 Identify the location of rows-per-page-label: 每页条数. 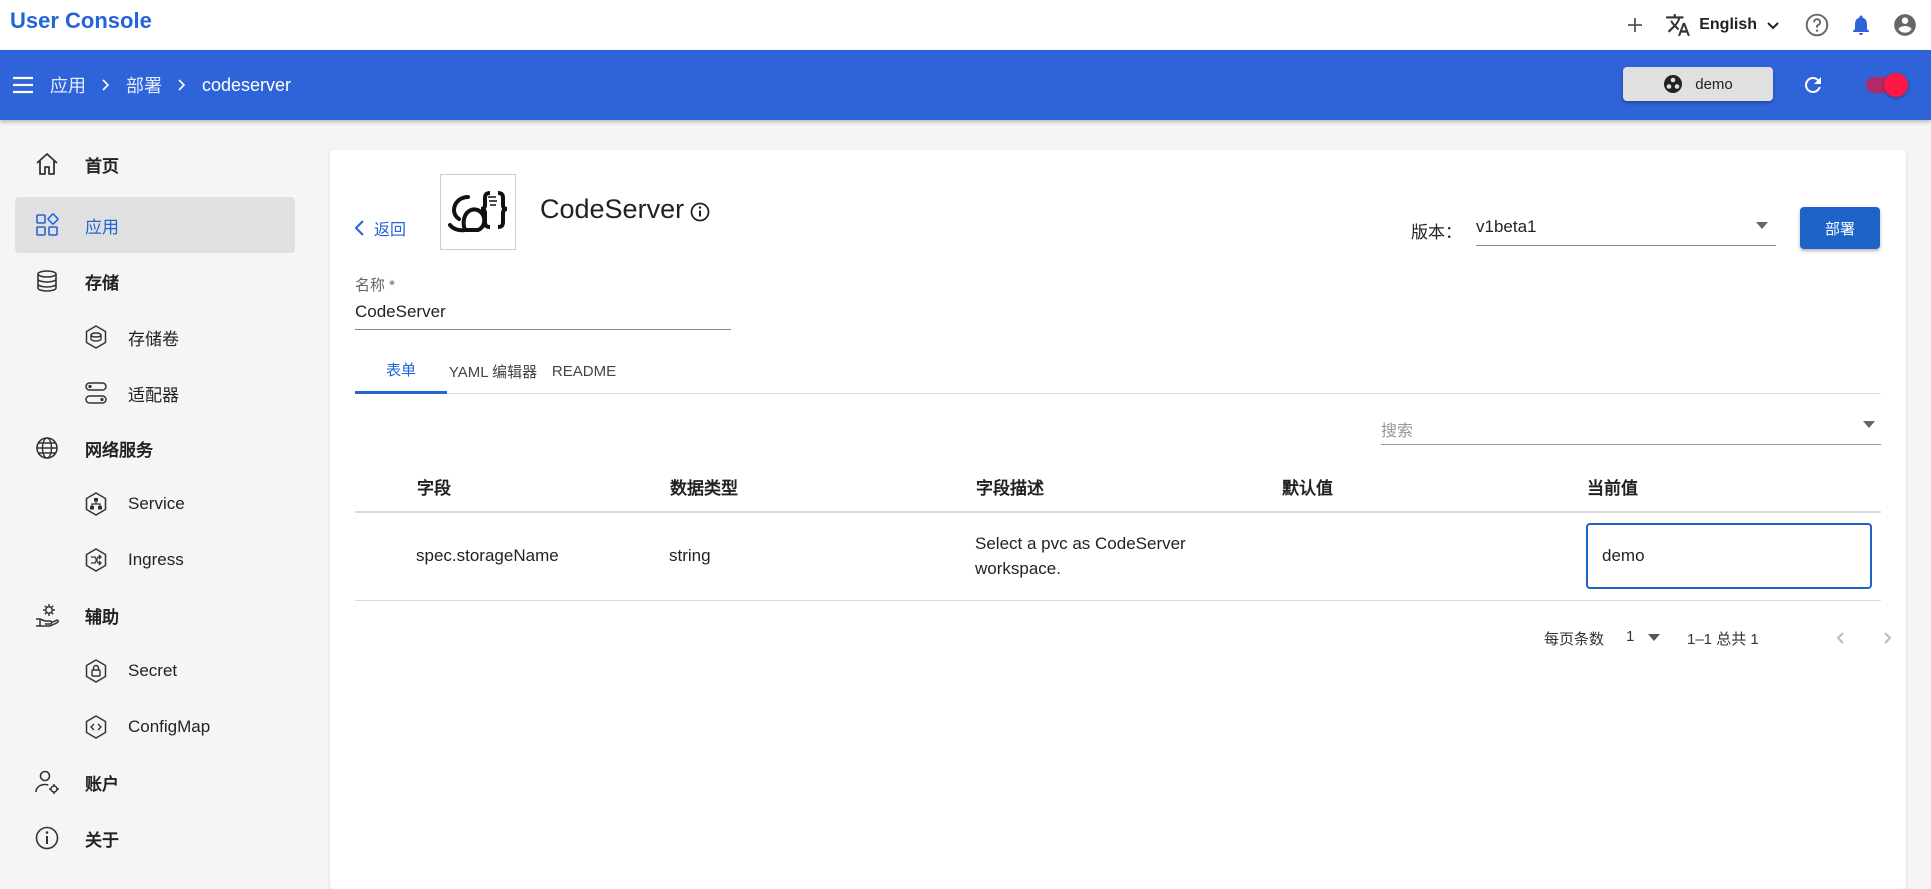
(1574, 639).